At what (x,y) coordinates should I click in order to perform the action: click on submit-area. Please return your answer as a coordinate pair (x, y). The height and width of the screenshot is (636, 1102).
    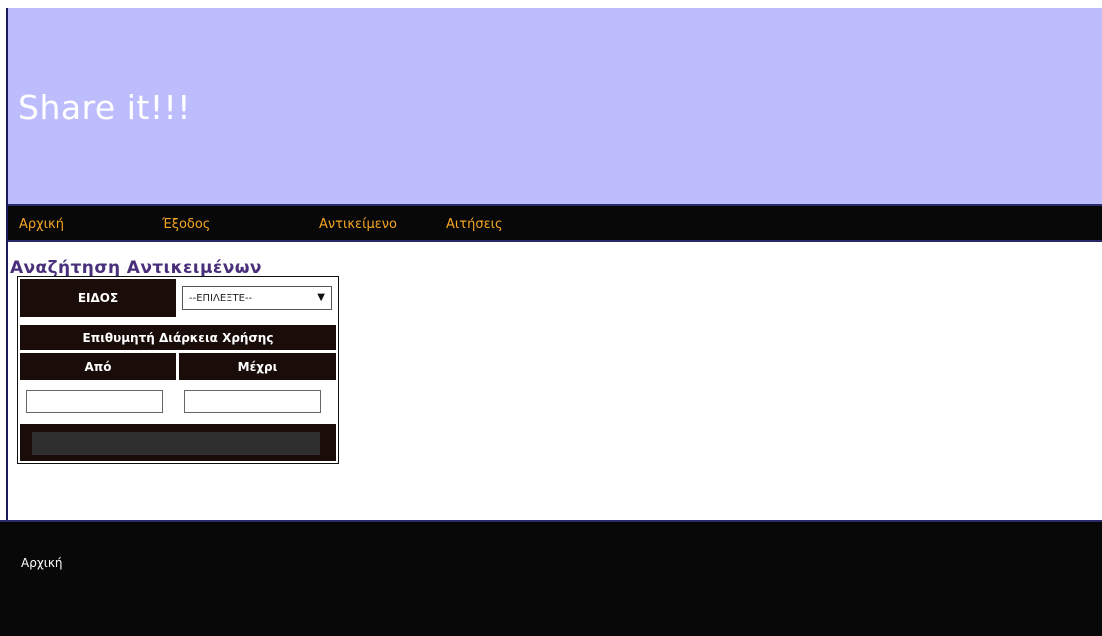
    Looking at the image, I should click on (178, 442).